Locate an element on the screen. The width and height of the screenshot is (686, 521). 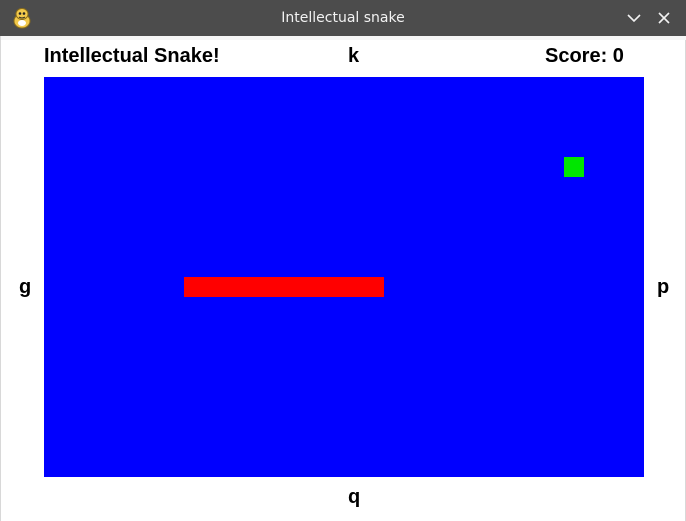
window-title: Intellectual snake is located at coordinates (343, 18).